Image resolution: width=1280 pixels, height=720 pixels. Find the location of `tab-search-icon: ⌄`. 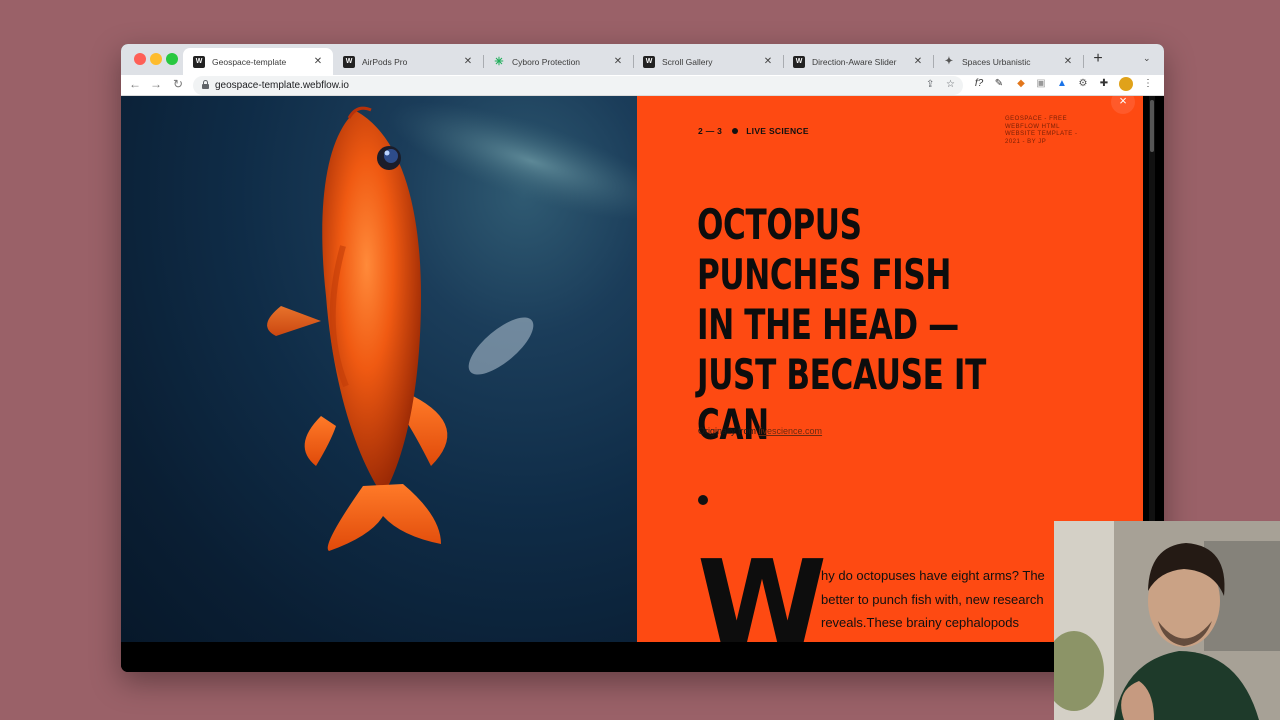

tab-search-icon: ⌄ is located at coordinates (1147, 58).